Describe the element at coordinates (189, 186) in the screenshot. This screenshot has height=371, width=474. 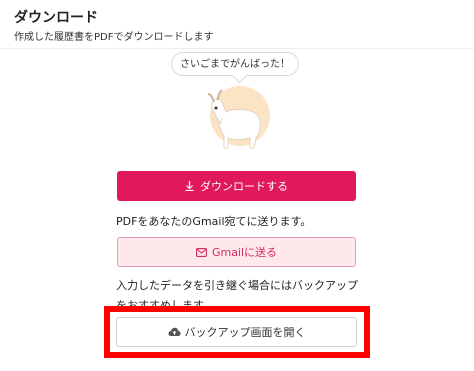
I see `download-icon` at that location.